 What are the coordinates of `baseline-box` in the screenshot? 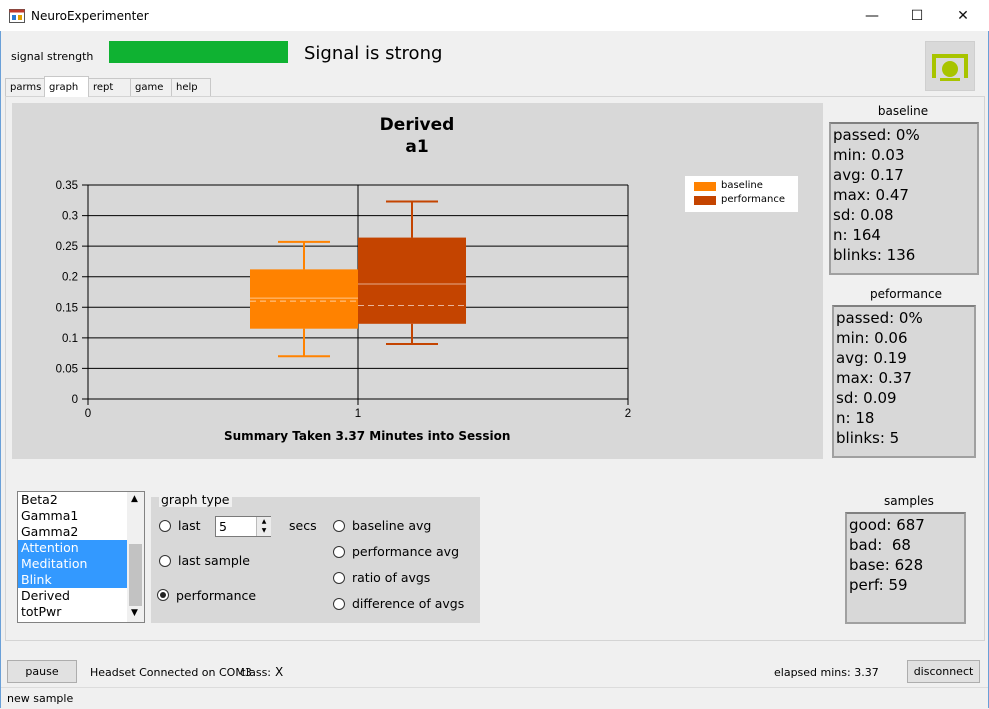 It's located at (304, 299).